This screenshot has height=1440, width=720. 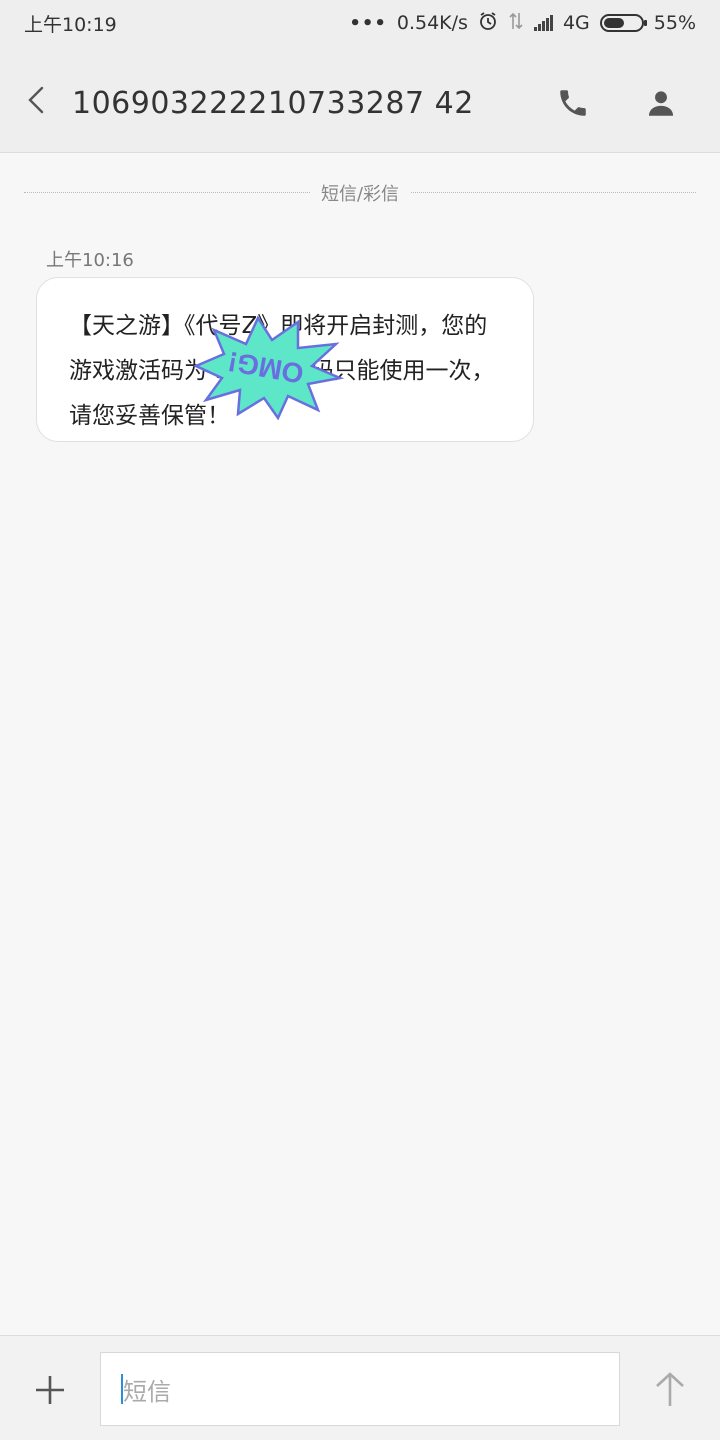 I want to click on contact-button, so click(x=661, y=103).